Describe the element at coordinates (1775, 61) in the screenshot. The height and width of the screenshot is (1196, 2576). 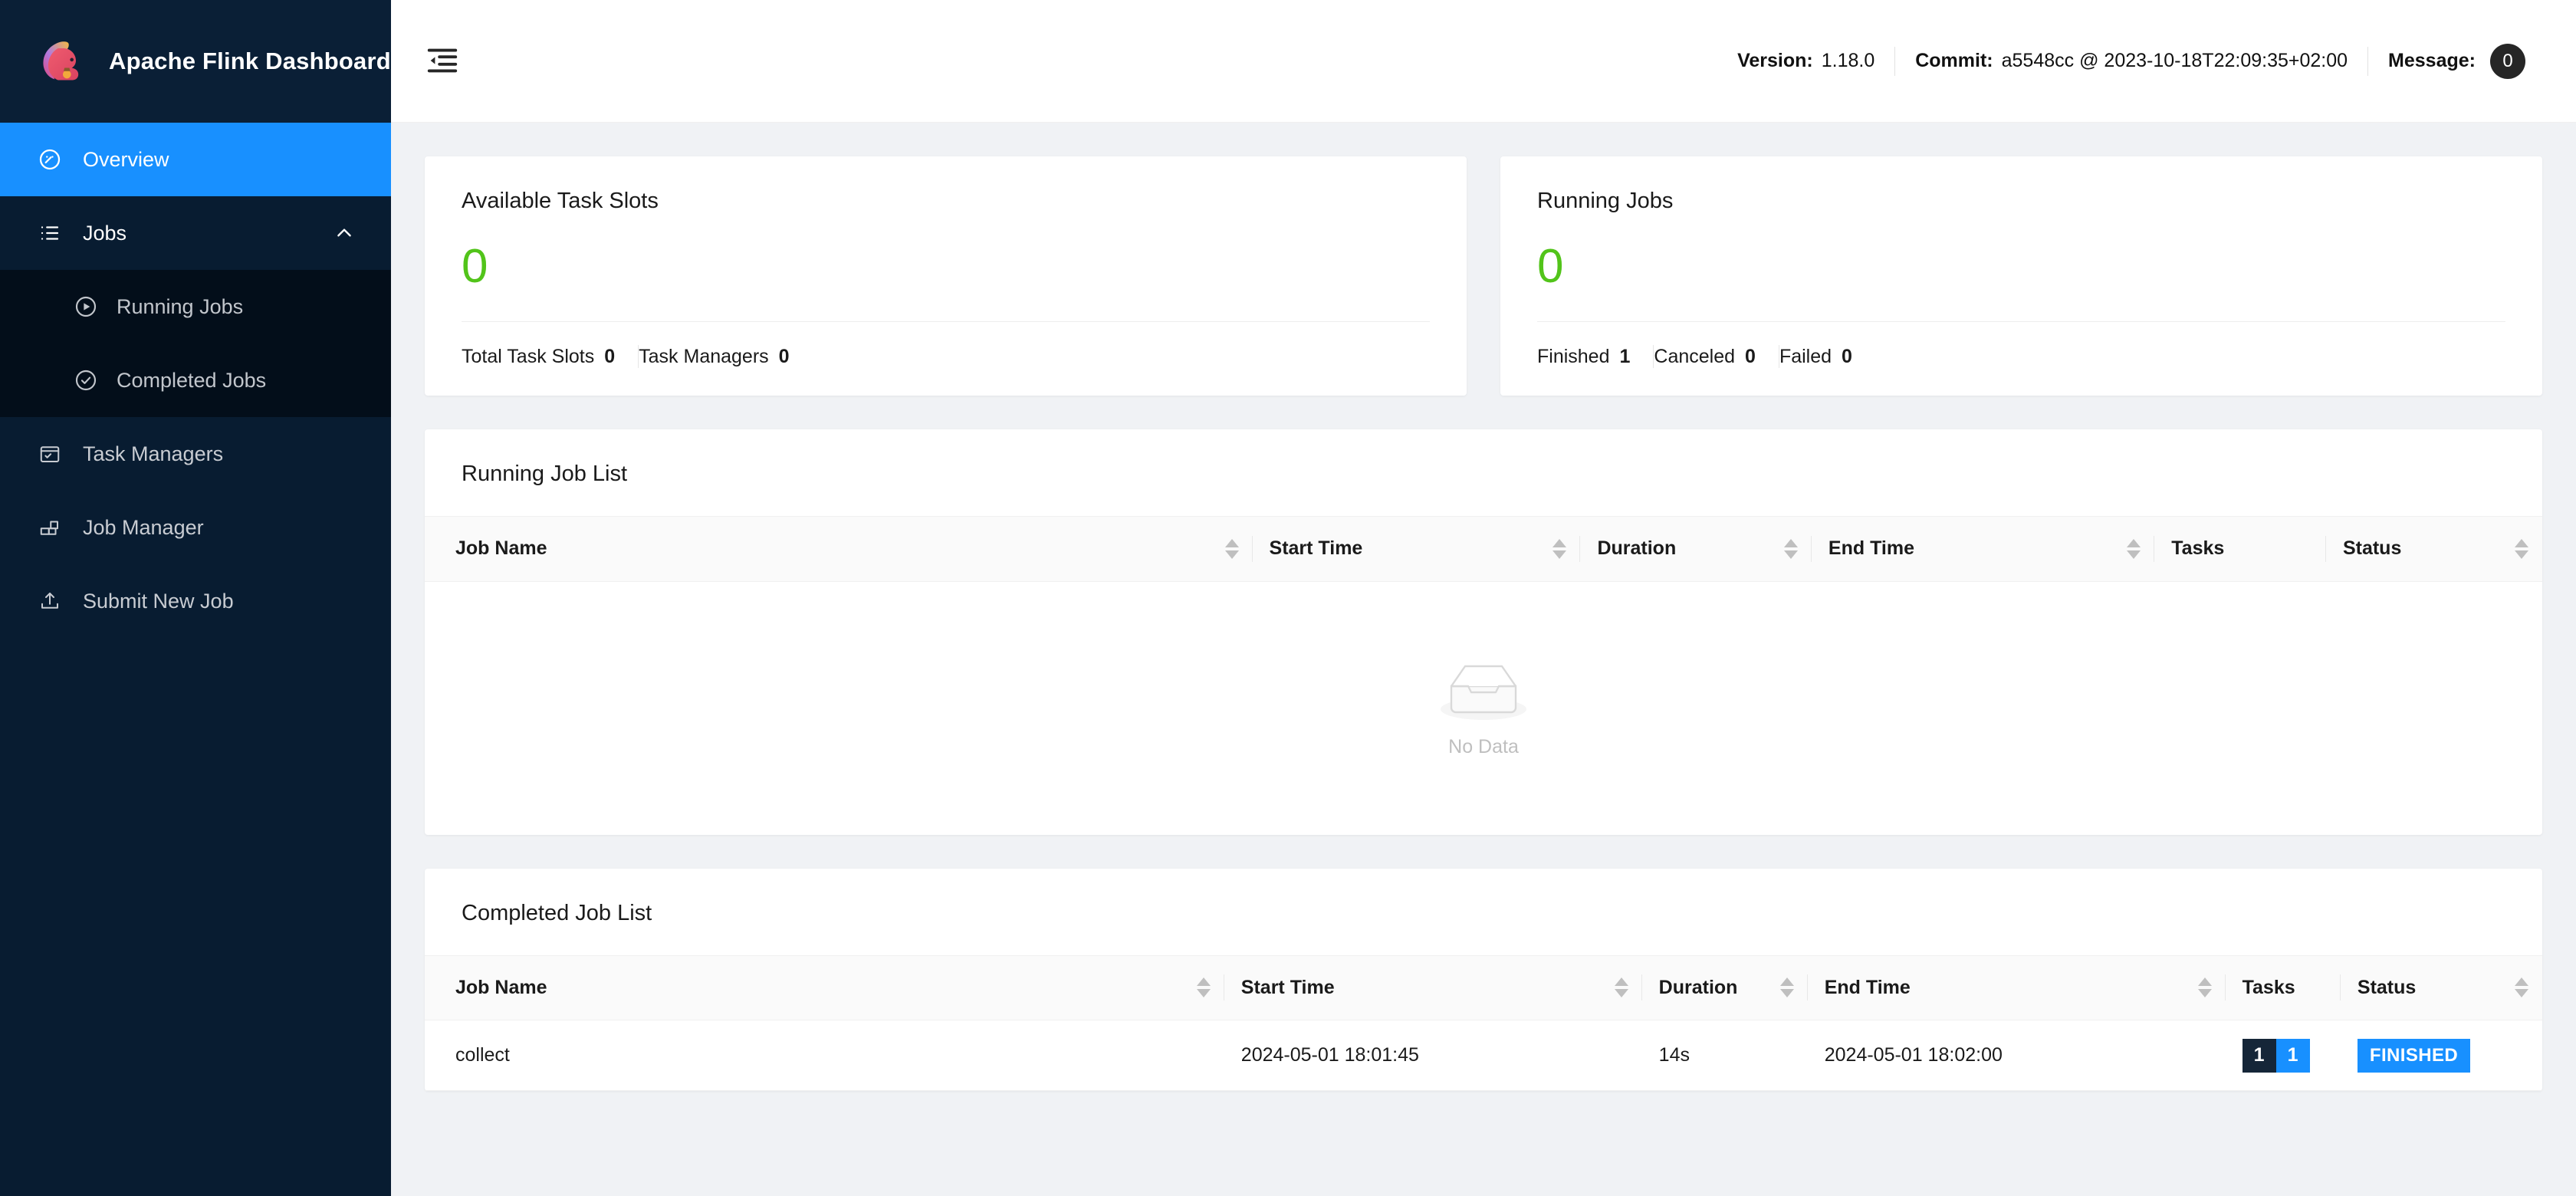
I see `version-label: Version:` at that location.